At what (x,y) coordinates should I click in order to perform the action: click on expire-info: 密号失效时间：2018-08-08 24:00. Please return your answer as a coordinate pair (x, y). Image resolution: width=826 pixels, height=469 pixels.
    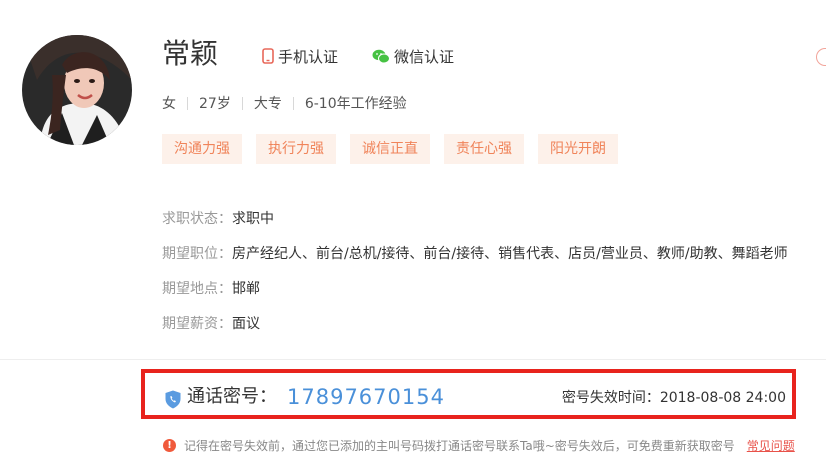
    Looking at the image, I should click on (674, 398).